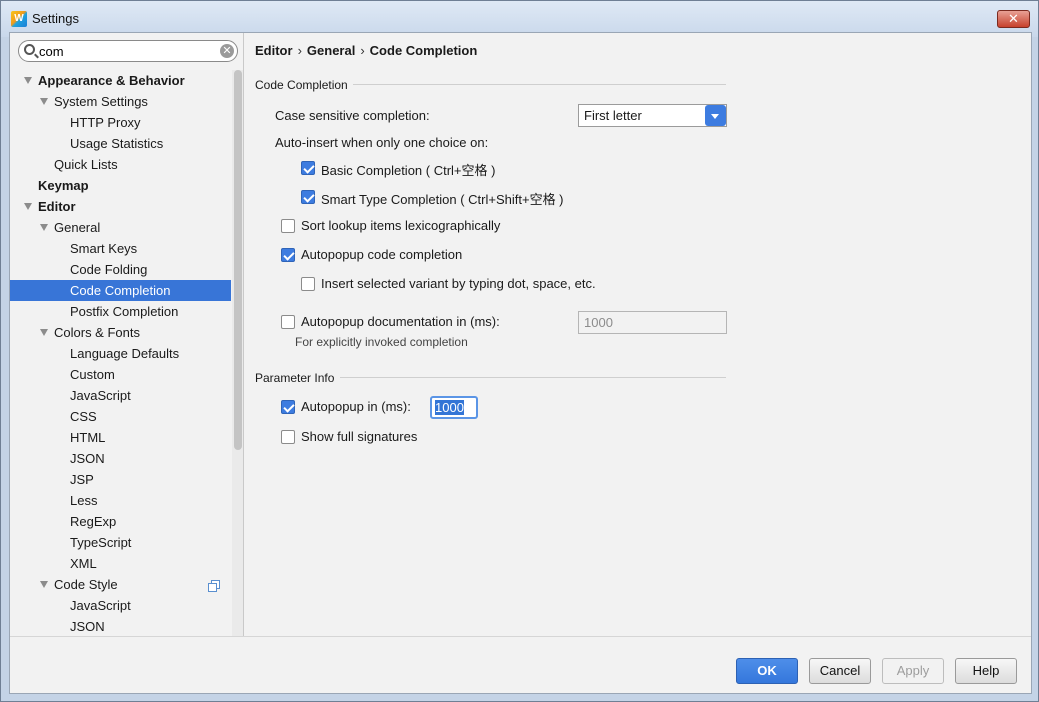  I want to click on tree-node-label: Appearance & Behavior, so click(111, 80).